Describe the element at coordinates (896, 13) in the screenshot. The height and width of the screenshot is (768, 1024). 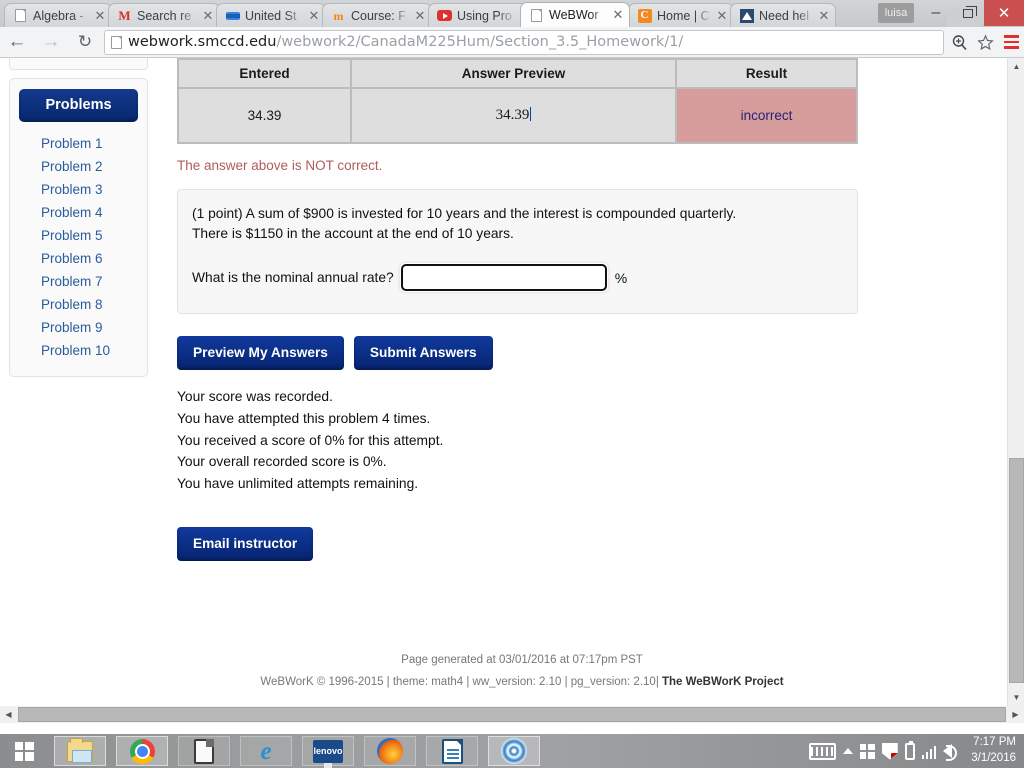
I see `profile-chip: luisa` at that location.